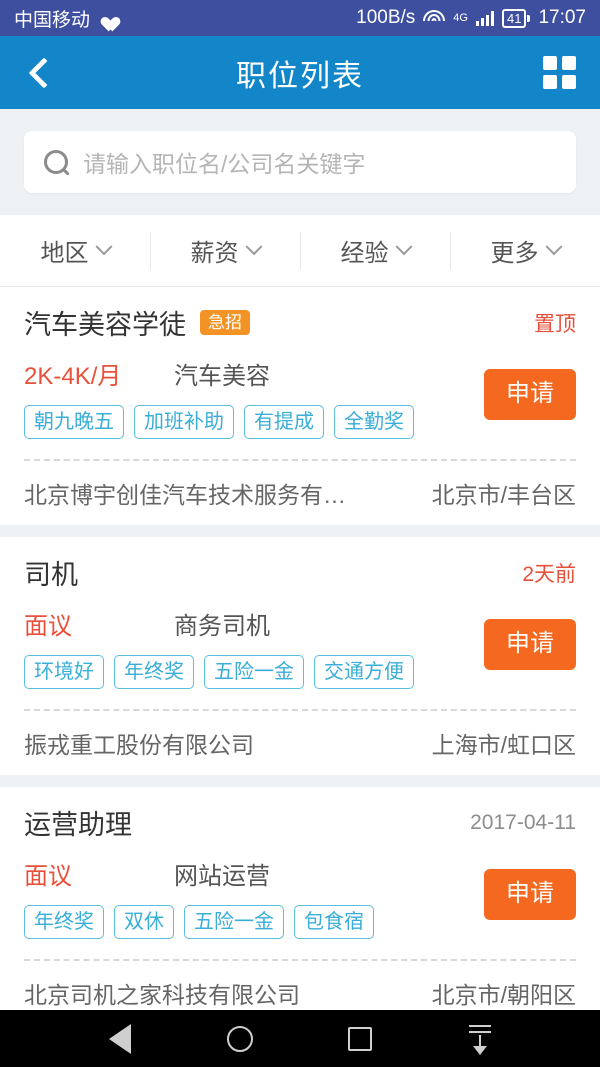 The height and width of the screenshot is (1067, 600). I want to click on job-card-footer: 北京司机之家科技有限公司 北京市/朝阳区, so click(300, 985).